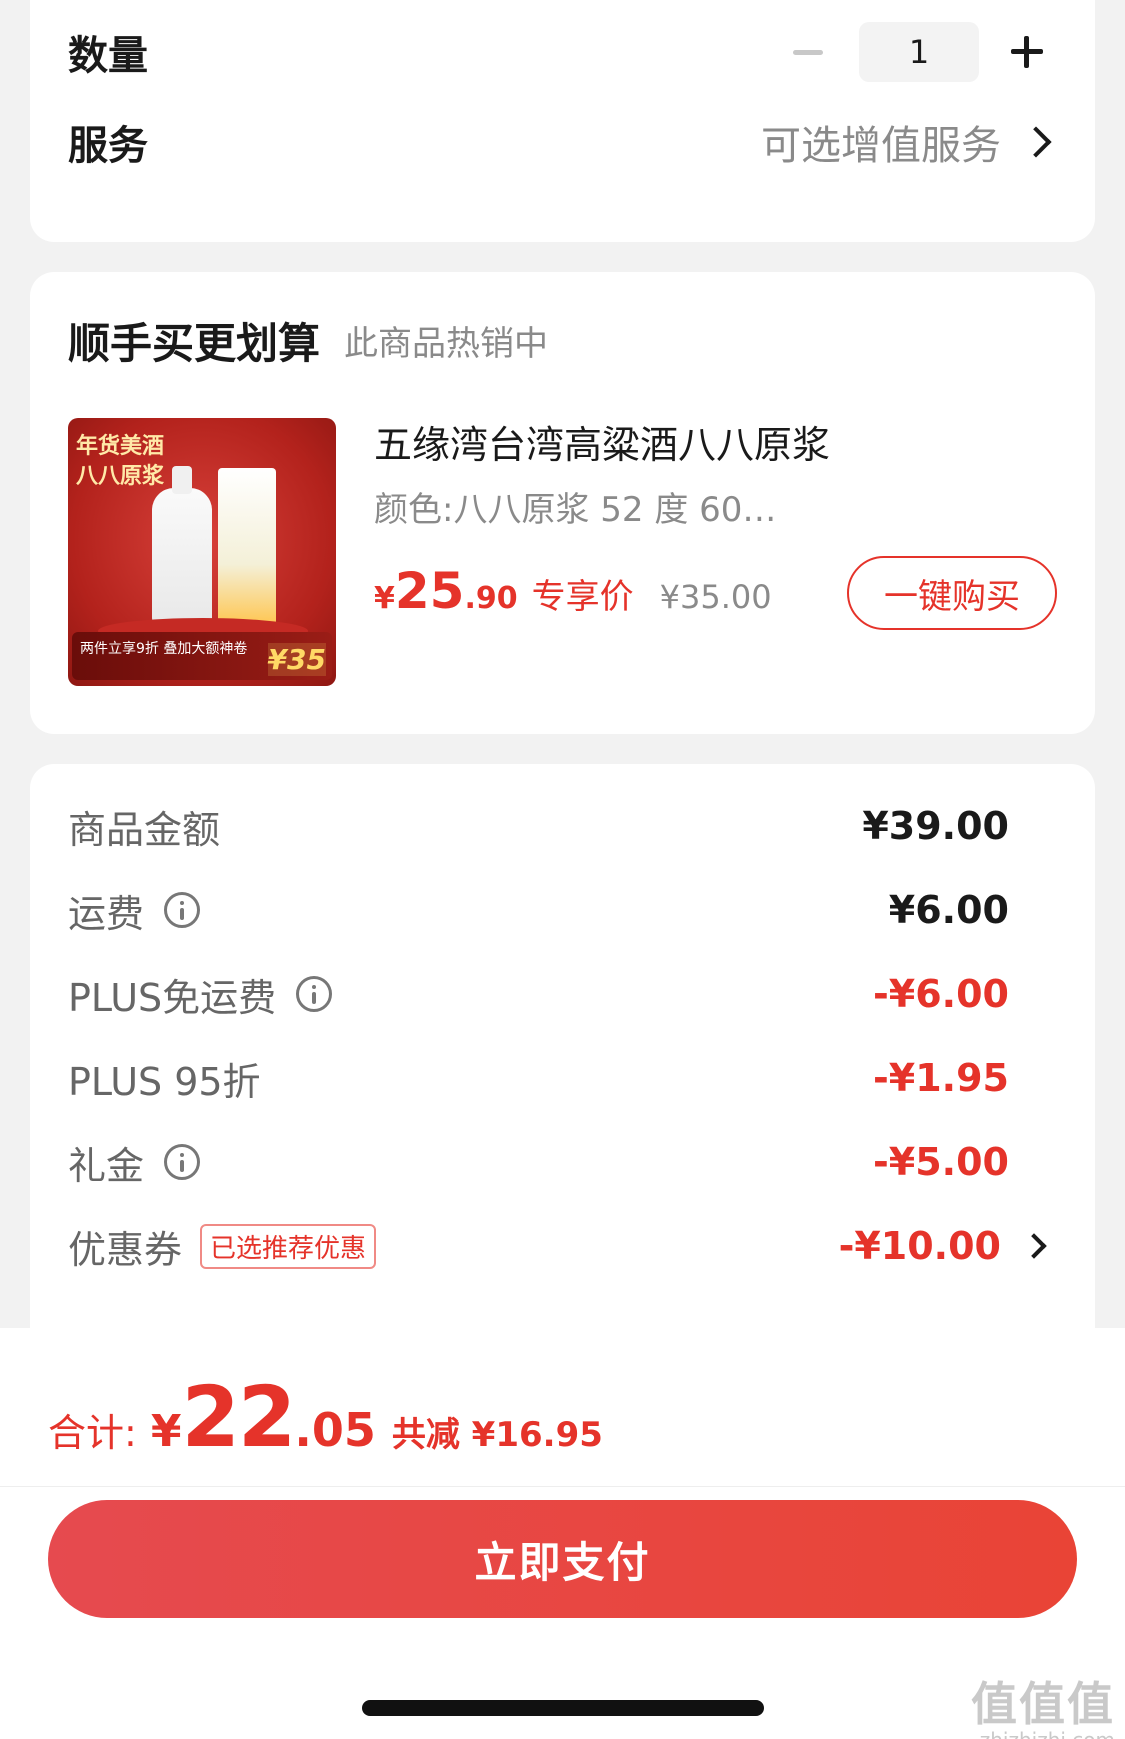 This screenshot has width=1125, height=1739. Describe the element at coordinates (1027, 52) in the screenshot. I see `plus-icon` at that location.